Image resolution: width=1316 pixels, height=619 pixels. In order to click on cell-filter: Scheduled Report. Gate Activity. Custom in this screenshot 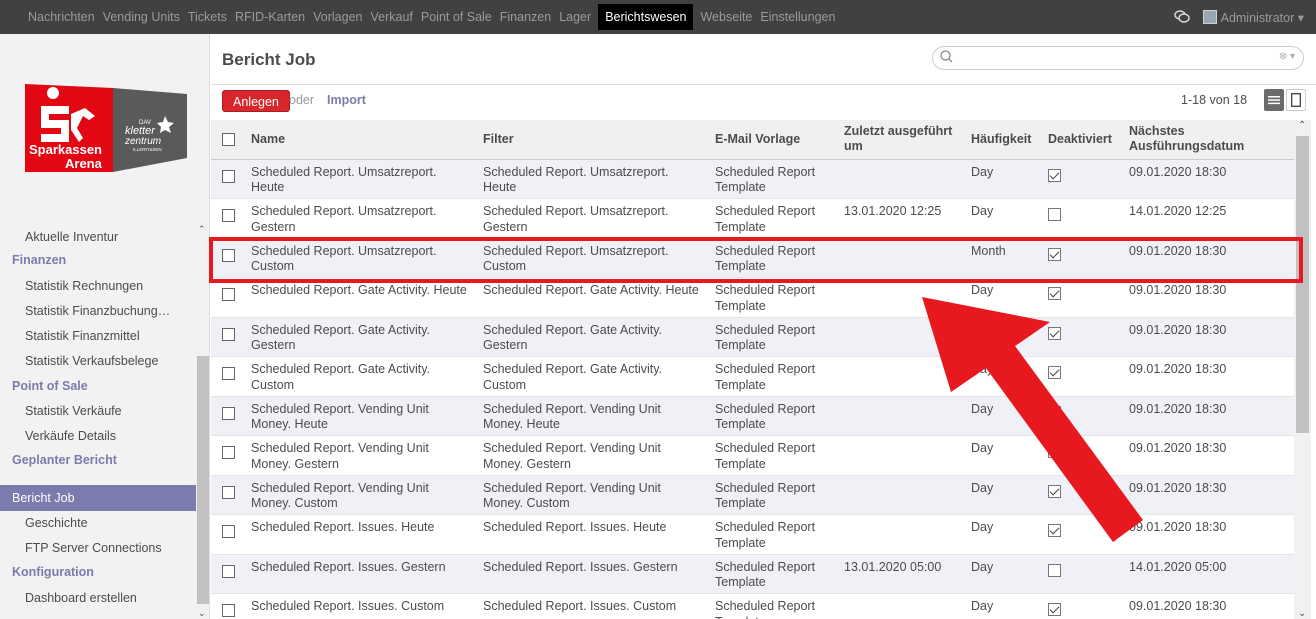, I will do `click(591, 376)`.